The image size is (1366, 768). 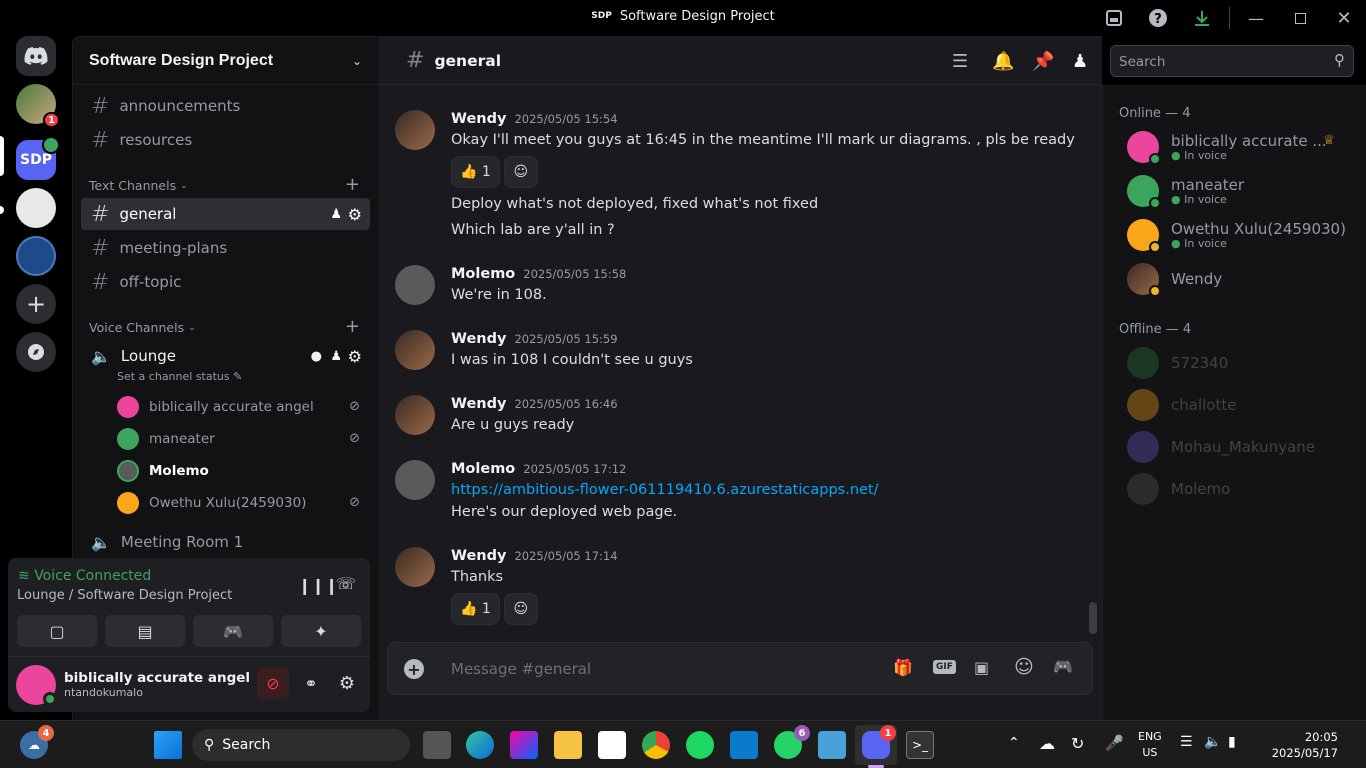 What do you see at coordinates (475, 609) in the screenshot?
I see `thumbs-up-reaction: 👍 1` at bounding box center [475, 609].